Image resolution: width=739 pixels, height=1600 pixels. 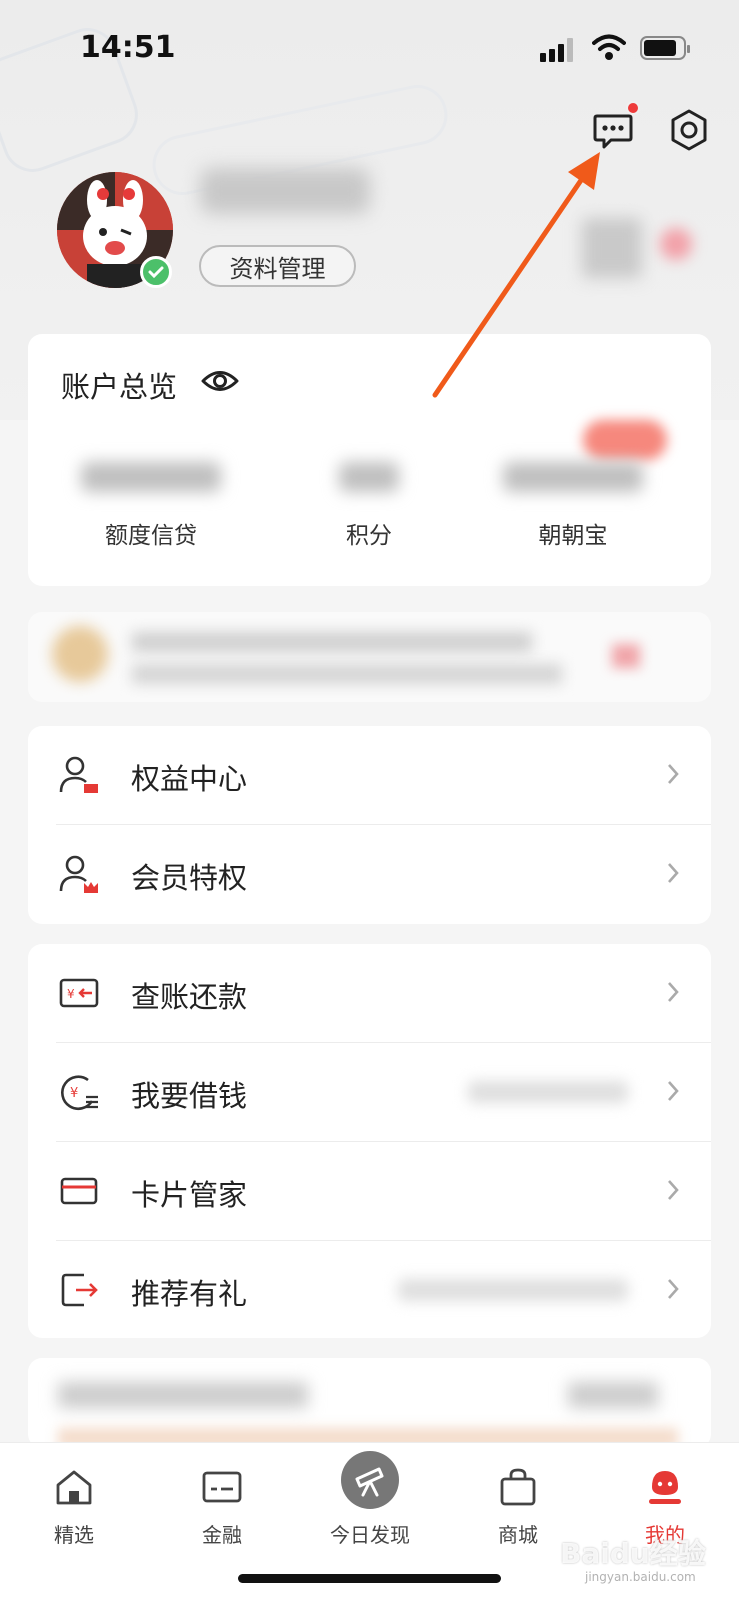 What do you see at coordinates (369, 874) in the screenshot?
I see `menu-item-member-privileges: 会员特权` at bounding box center [369, 874].